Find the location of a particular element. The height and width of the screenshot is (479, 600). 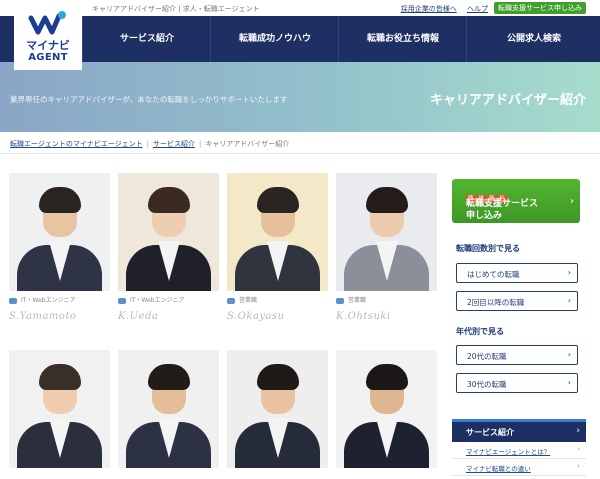

hero-subtitle: 業界専任のキャリアアドバイザーが、あなたの転職をしっかりサポートいたします is located at coordinates (149, 99).